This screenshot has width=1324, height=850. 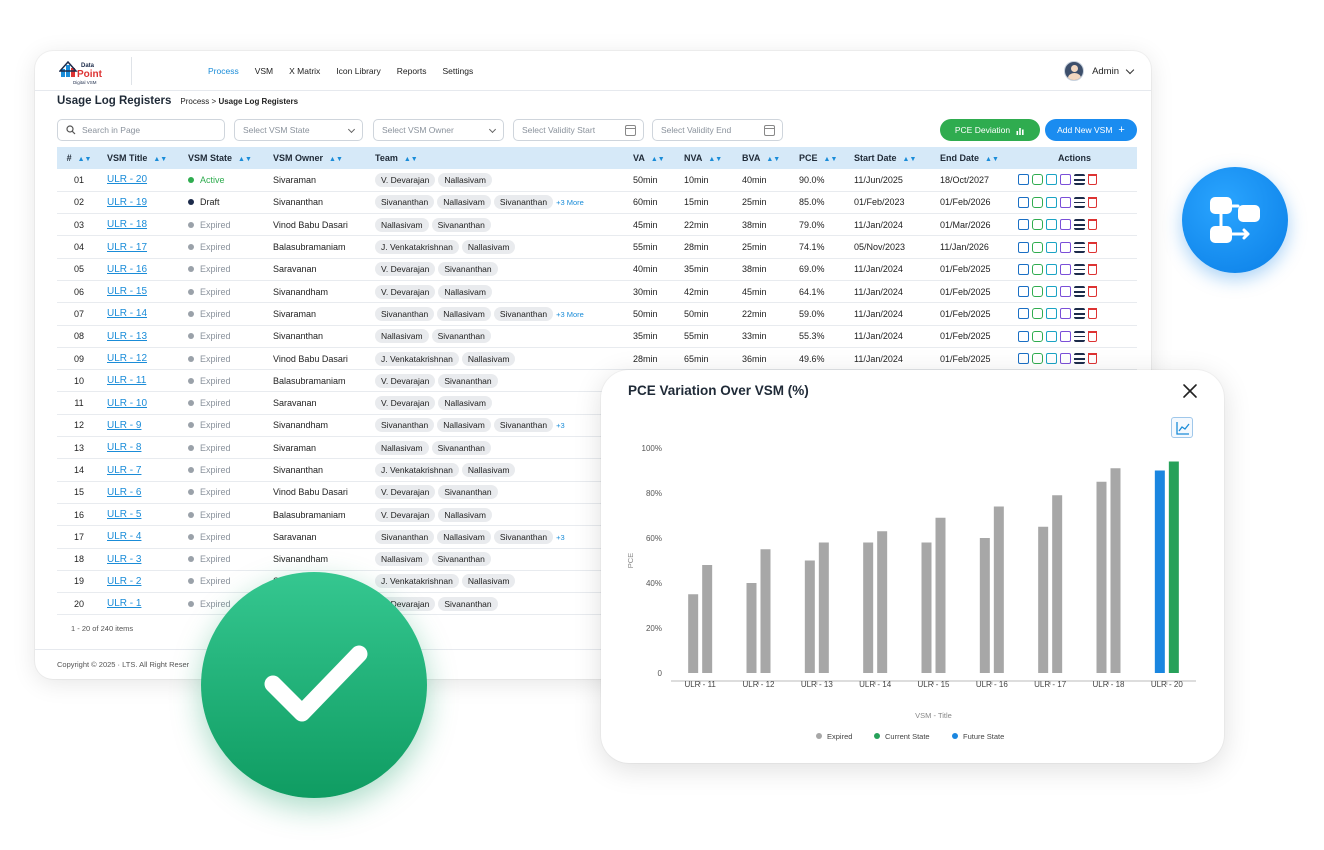 What do you see at coordinates (578, 130) in the screenshot?
I see `validity-start-input: Select Validity Start` at bounding box center [578, 130].